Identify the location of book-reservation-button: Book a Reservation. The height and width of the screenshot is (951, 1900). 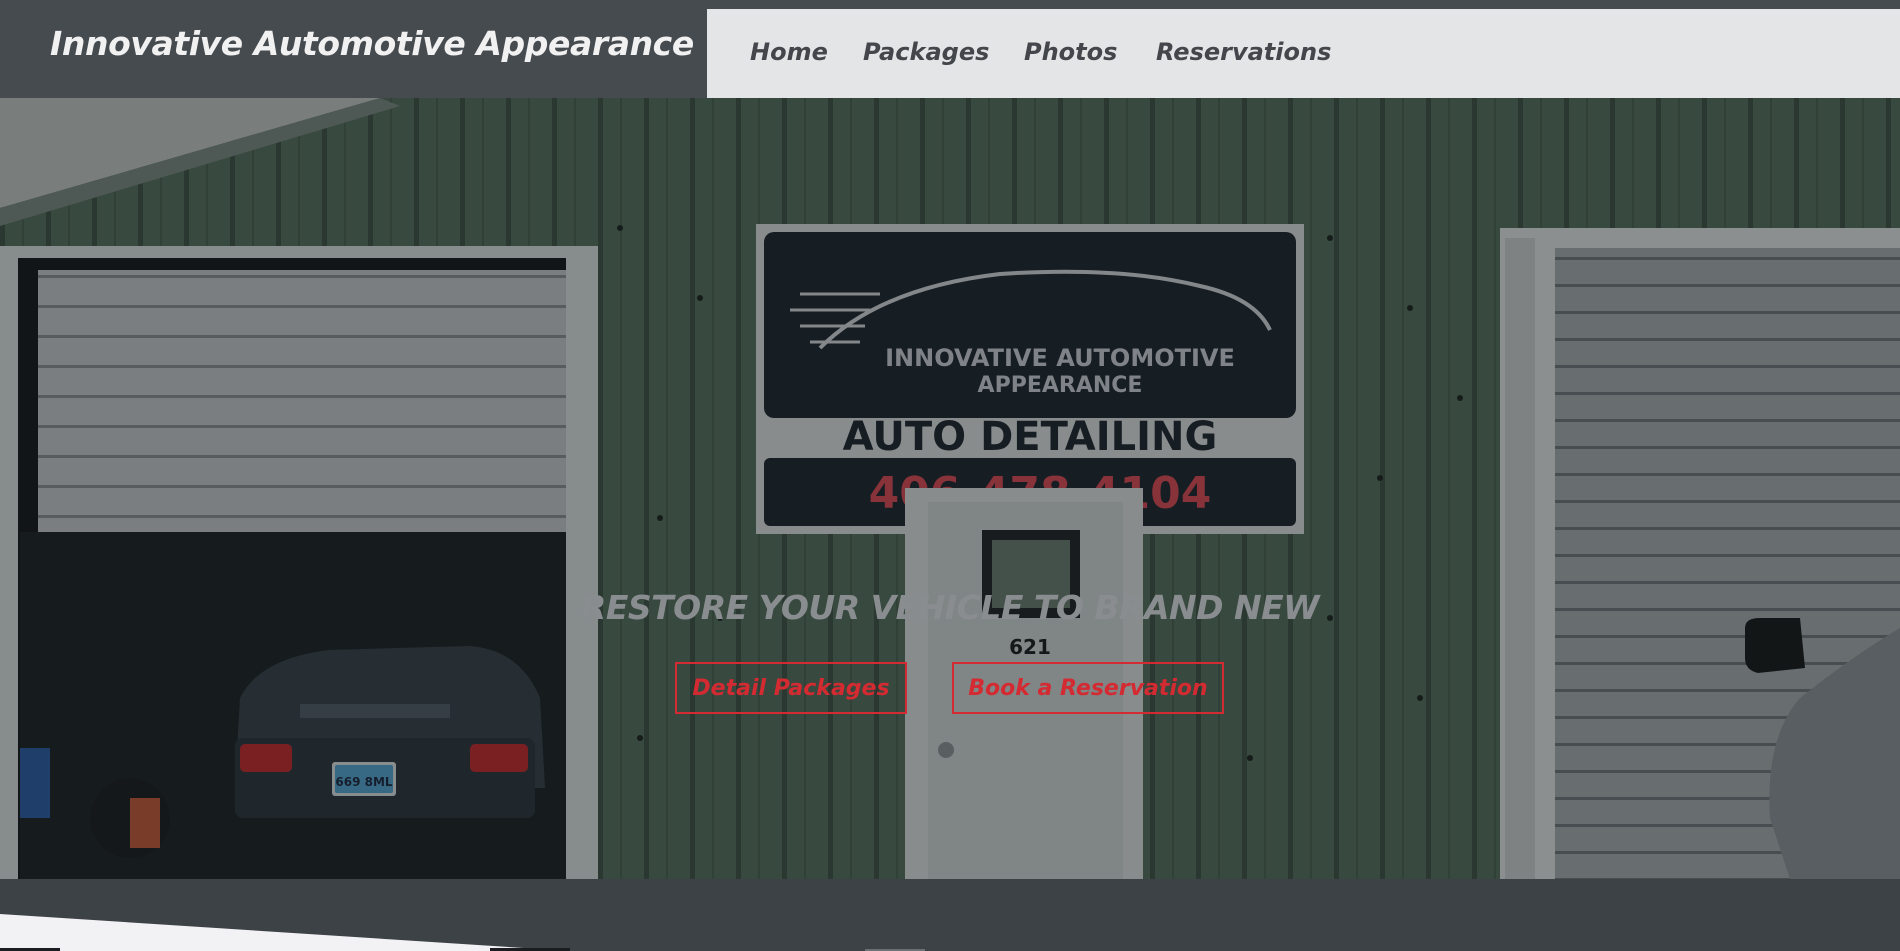
(1088, 688).